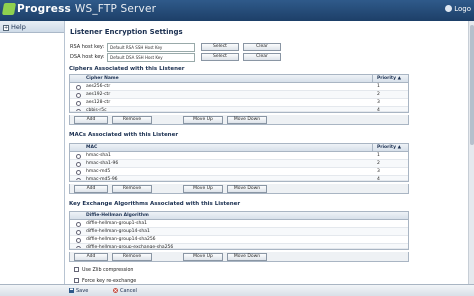  Describe the element at coordinates (6, 28) in the screenshot. I see `expand-icon: +` at that location.